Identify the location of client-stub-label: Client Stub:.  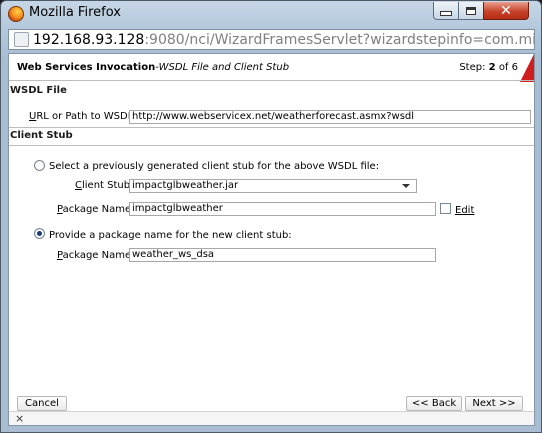
(104, 185).